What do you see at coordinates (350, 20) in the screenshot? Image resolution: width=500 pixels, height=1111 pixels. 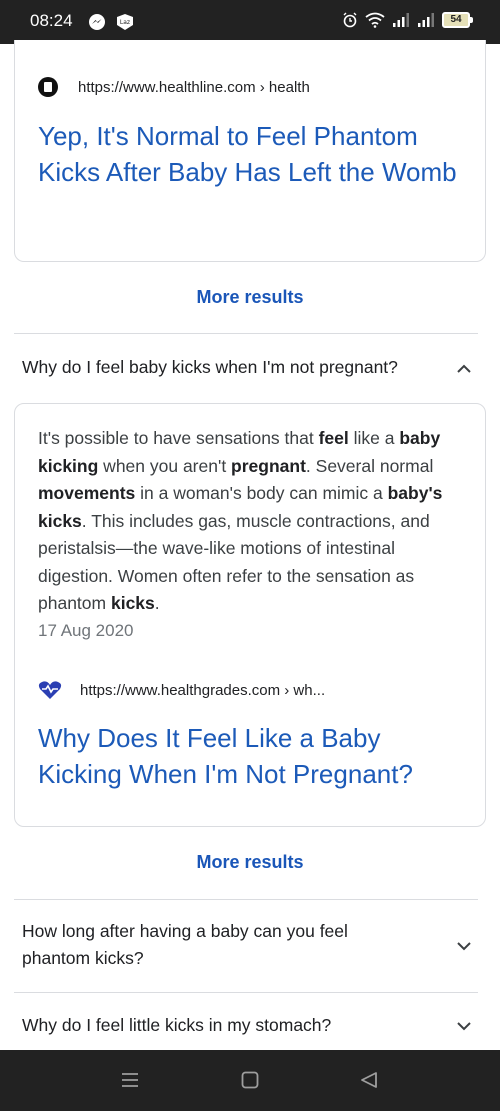 I see `alarm-icon` at bounding box center [350, 20].